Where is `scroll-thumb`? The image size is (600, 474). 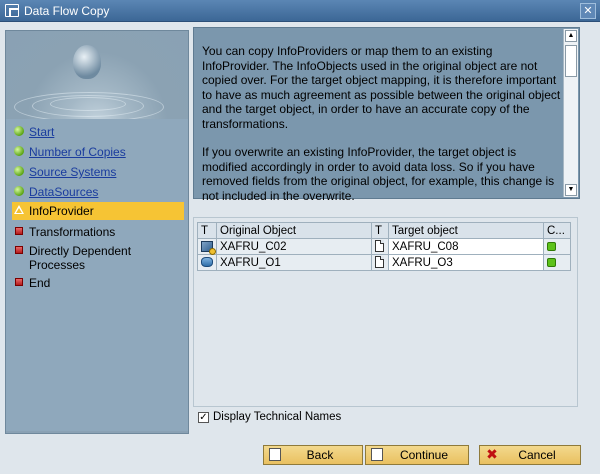
scroll-thumb is located at coordinates (571, 61).